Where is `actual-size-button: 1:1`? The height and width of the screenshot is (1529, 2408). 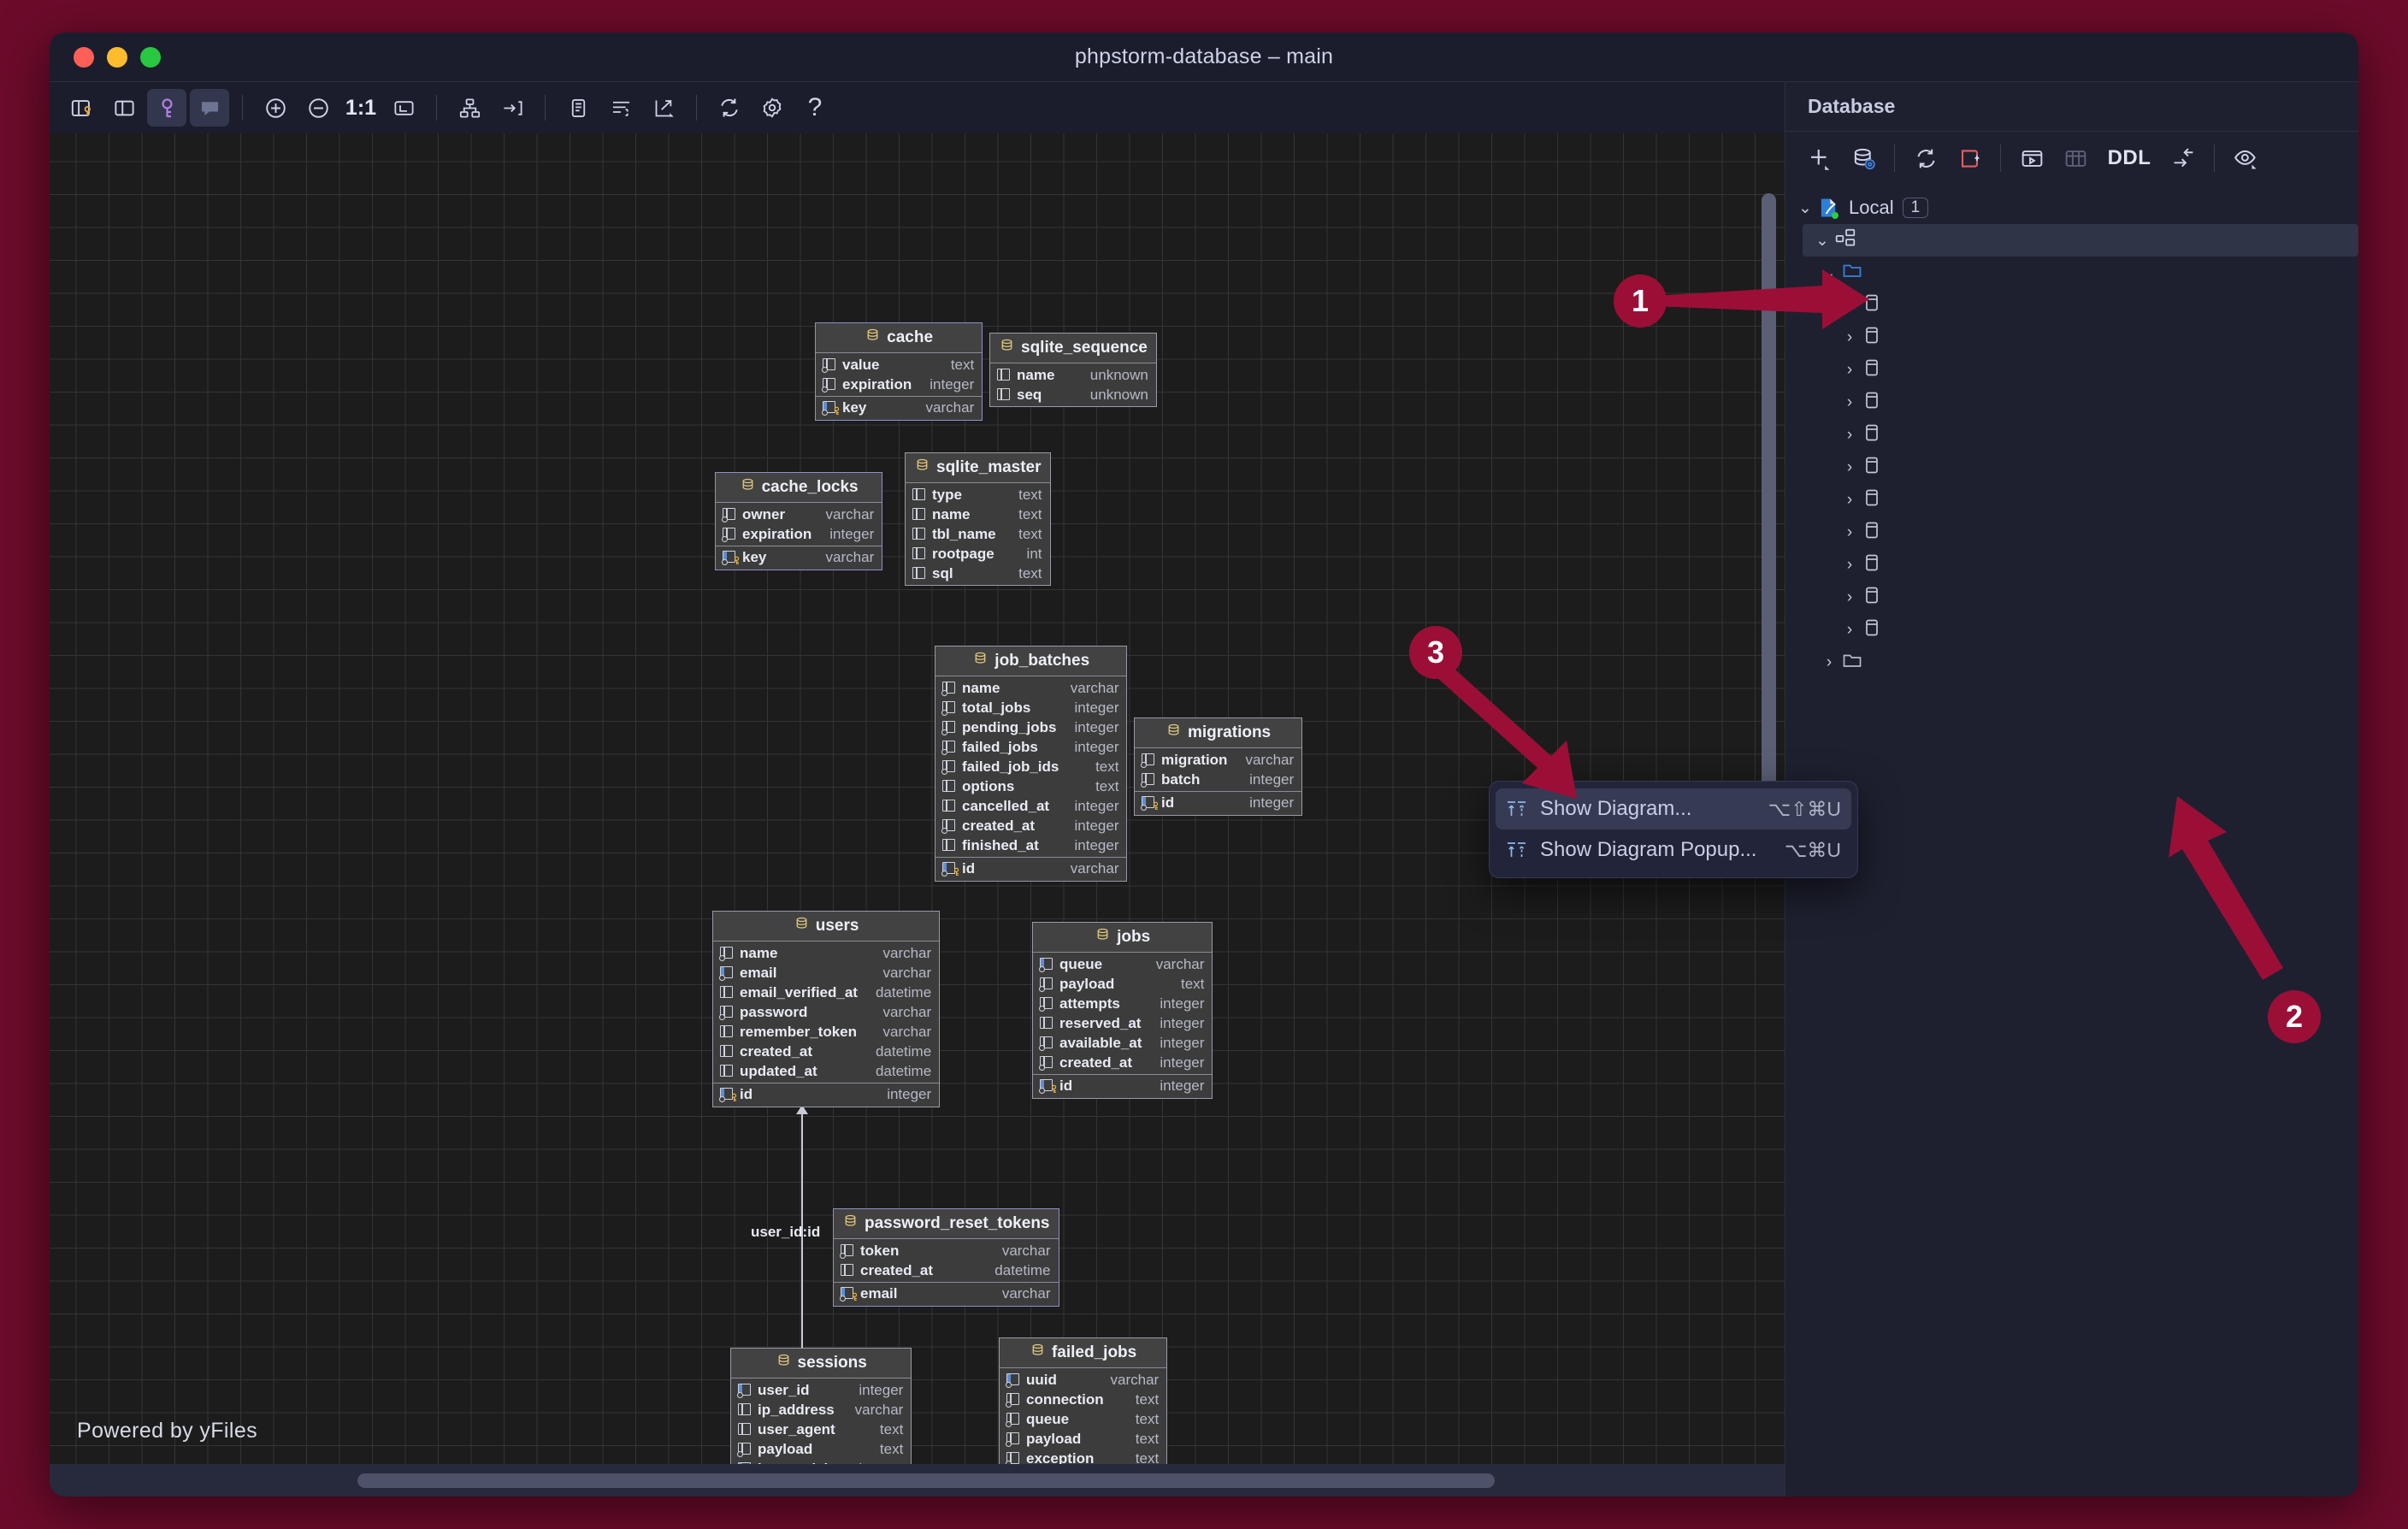 actual-size-button: 1:1 is located at coordinates (361, 108).